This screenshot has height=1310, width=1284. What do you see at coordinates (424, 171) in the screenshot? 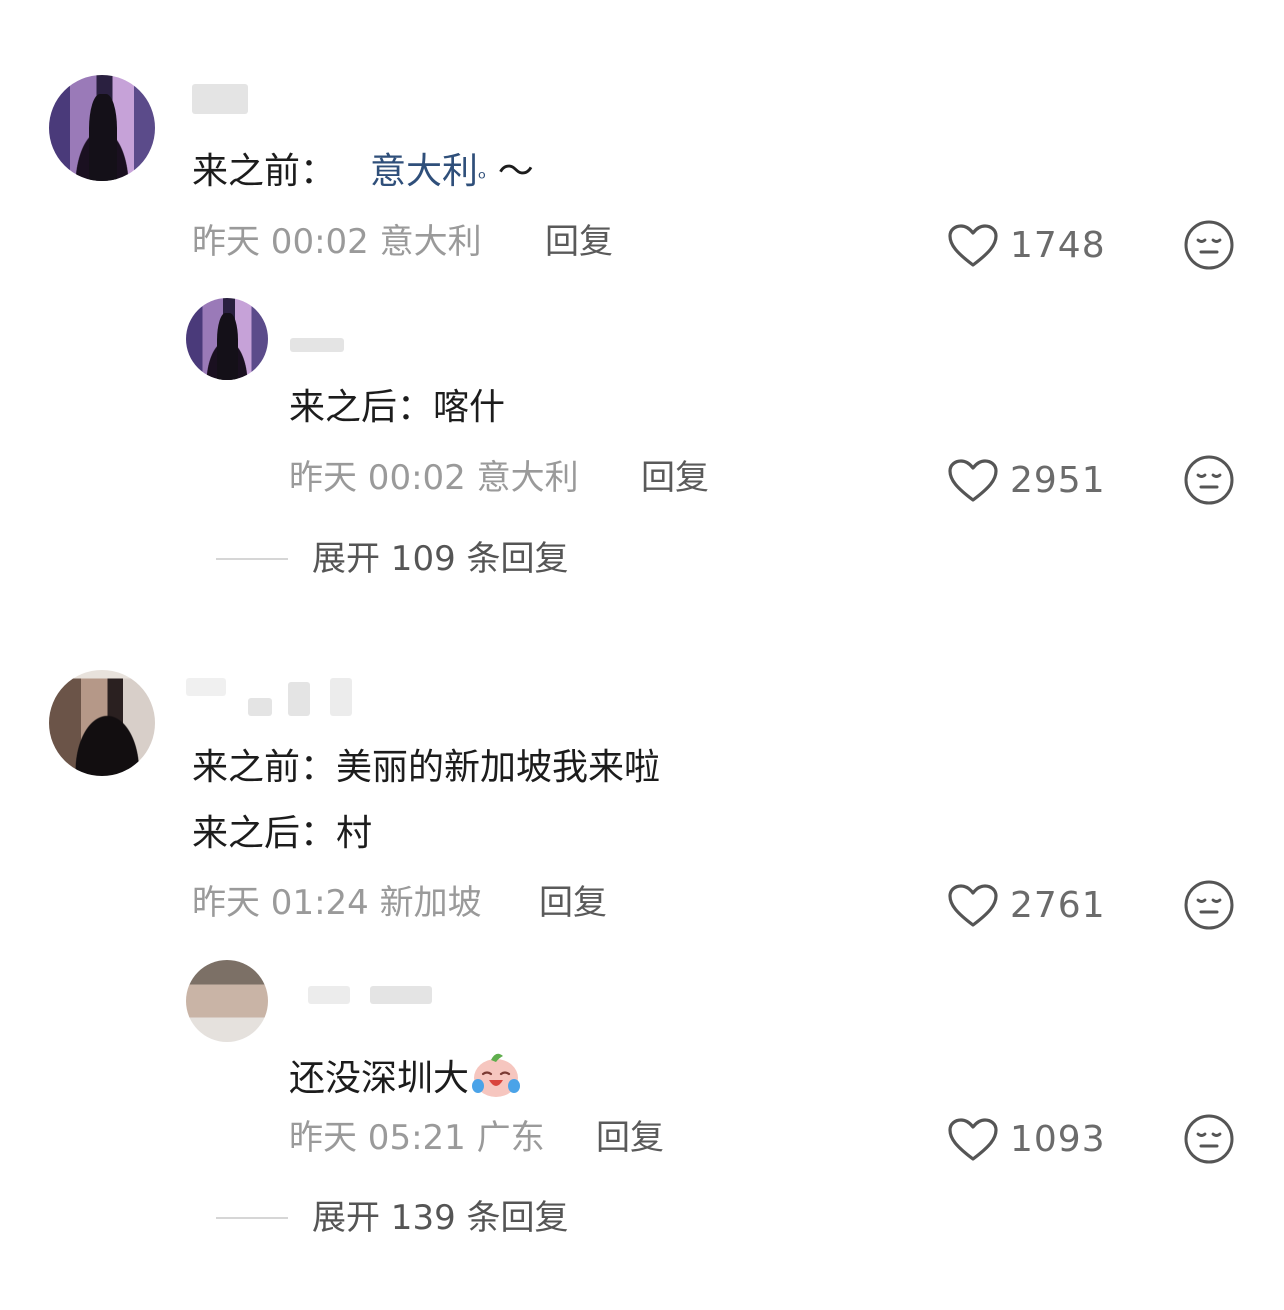
I see `search-link: 意大利` at bounding box center [424, 171].